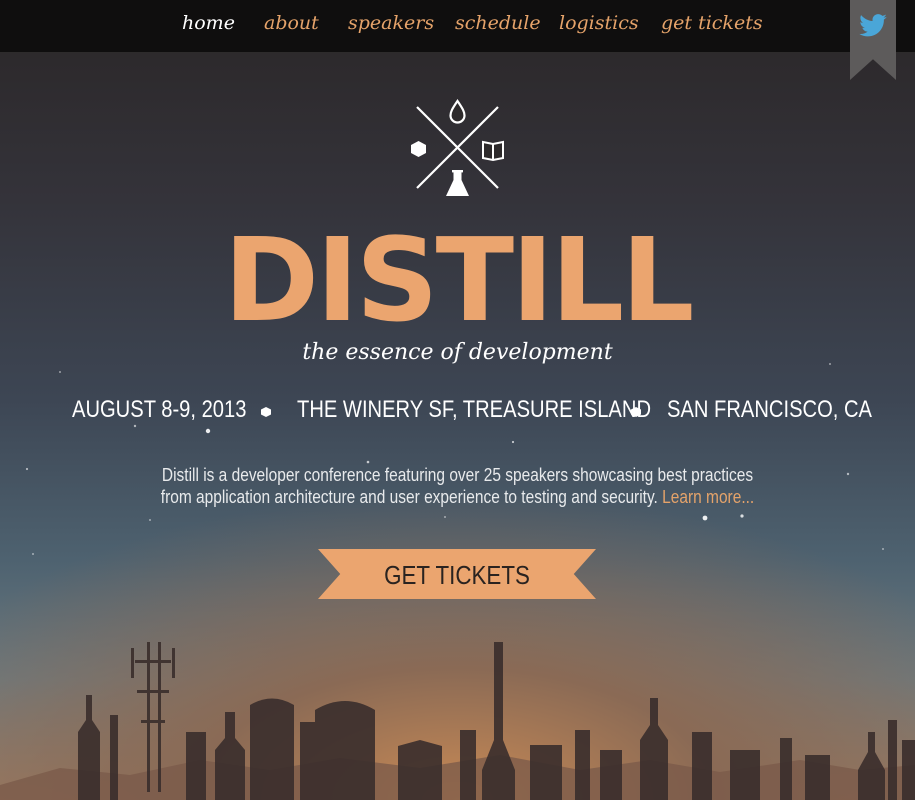  Describe the element at coordinates (457, 352) in the screenshot. I see `tagline: the essence of development` at that location.